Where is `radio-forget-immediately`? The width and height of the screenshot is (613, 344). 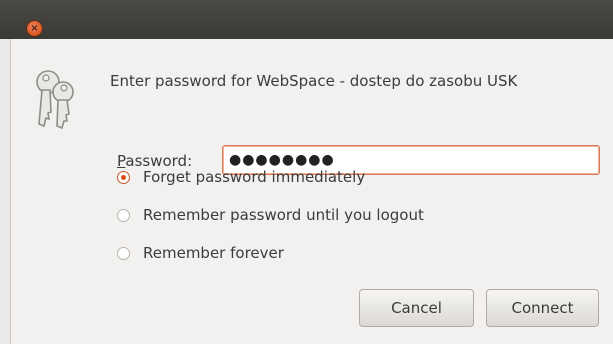
radio-forget-immediately is located at coordinates (123, 177).